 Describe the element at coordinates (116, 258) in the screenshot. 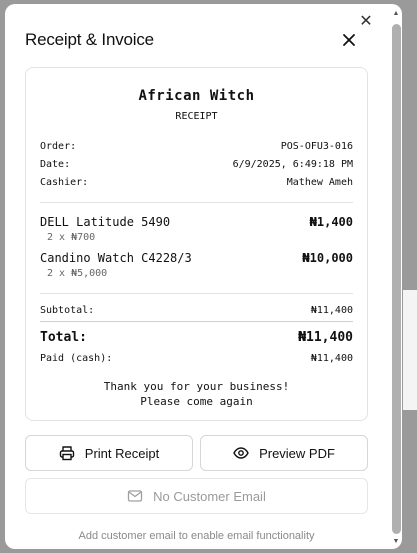

I see `item-name: Candino Watch C4228/3` at that location.